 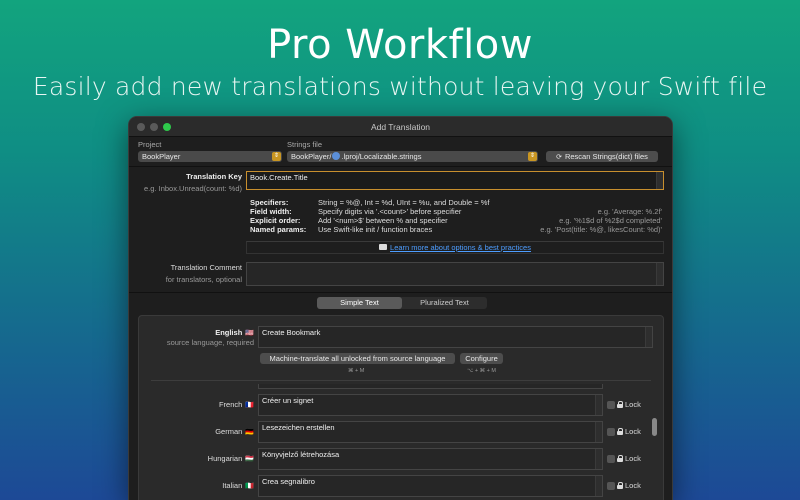 I want to click on configure-shortcut: ⌥ + ⌘ + M, so click(x=481, y=371).